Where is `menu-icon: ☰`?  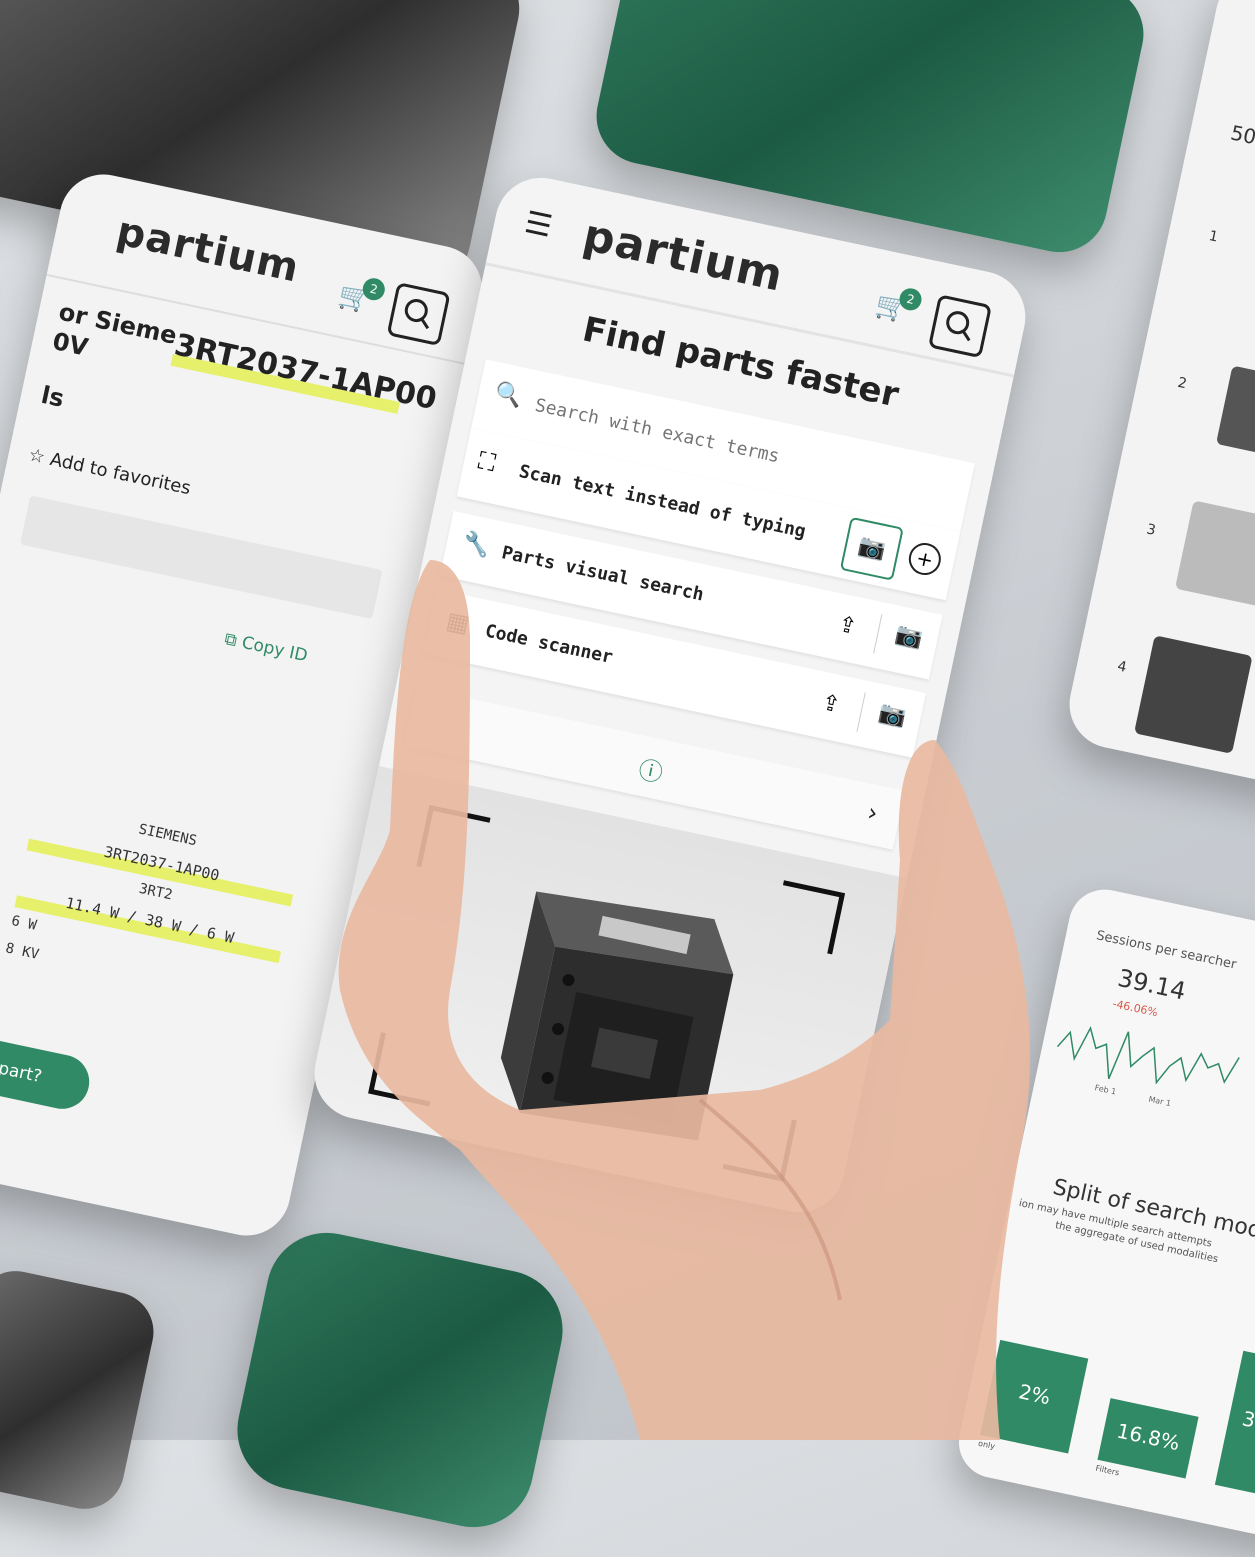 menu-icon: ☰ is located at coordinates (539, 225).